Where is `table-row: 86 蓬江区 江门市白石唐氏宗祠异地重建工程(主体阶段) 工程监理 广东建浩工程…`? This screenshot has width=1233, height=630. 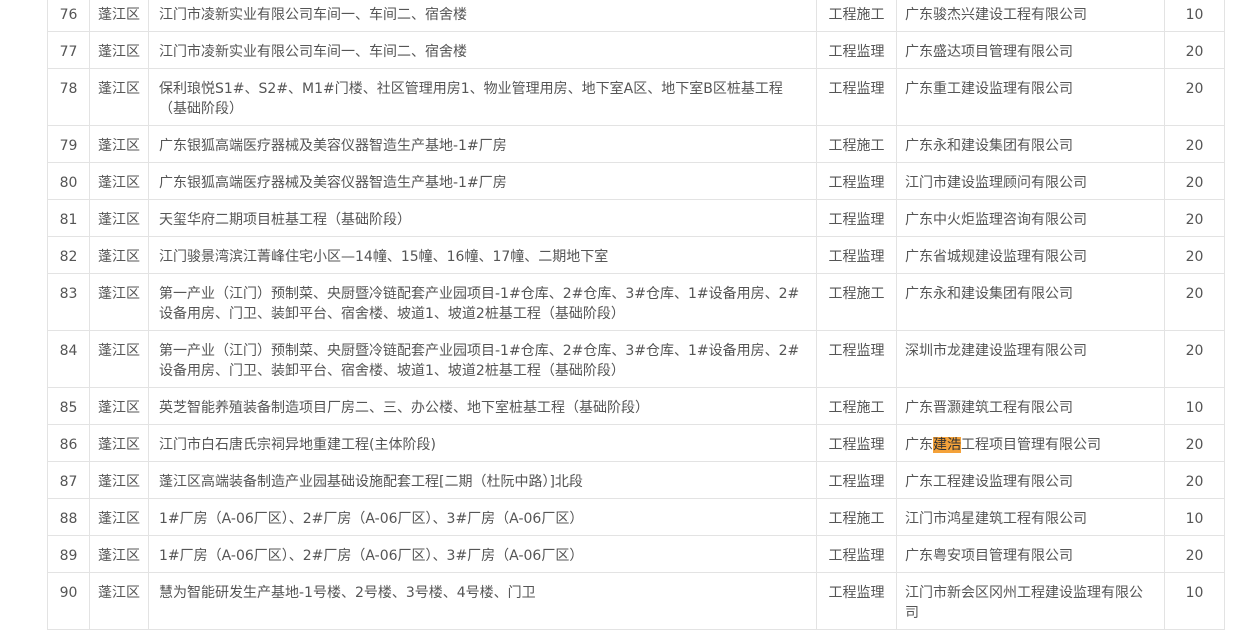 table-row: 86 蓬江区 江门市白石唐氏宗祠异地重建工程(主体阶段) 工程监理 广东建浩工程… is located at coordinates (636, 443).